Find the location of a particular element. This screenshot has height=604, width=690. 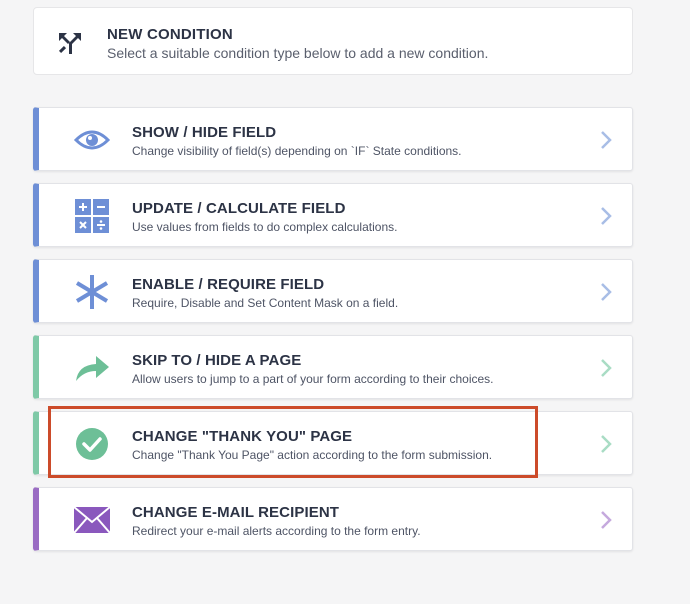

eye-icon is located at coordinates (92, 140).